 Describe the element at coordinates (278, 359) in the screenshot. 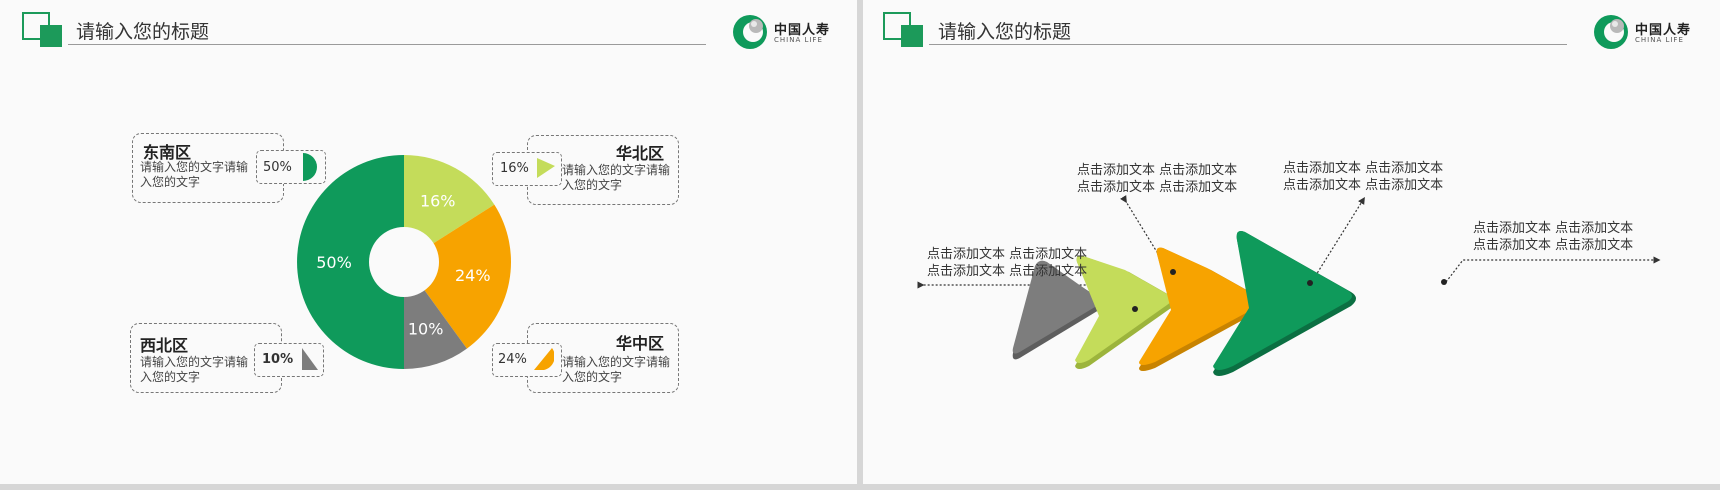

I see `pct-label-northwest: 10%` at that location.